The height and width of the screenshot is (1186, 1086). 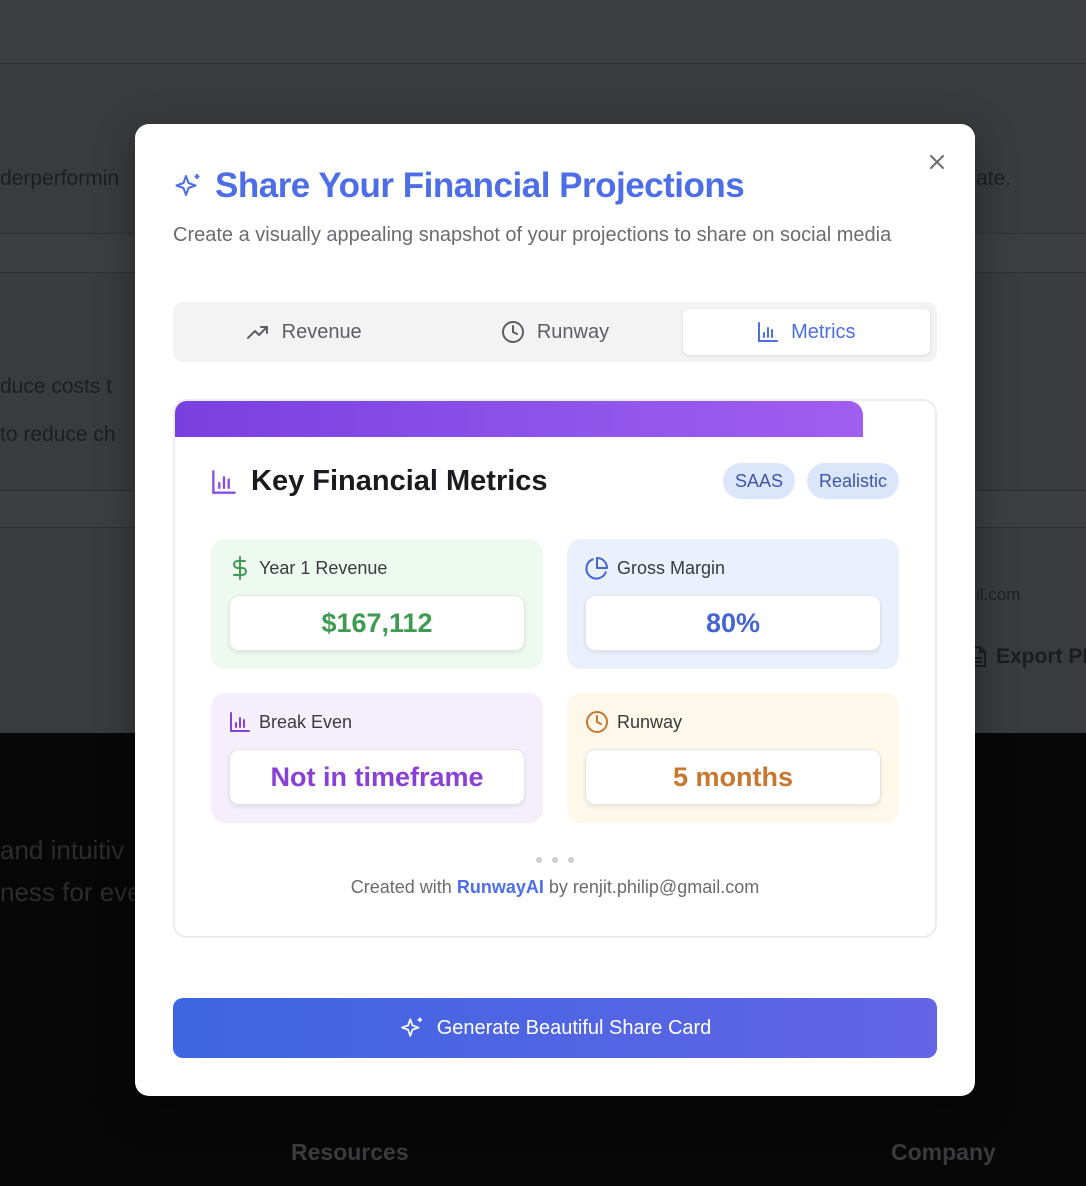 I want to click on metric-gross-margin: Gross Margin 80%, so click(x=733, y=604).